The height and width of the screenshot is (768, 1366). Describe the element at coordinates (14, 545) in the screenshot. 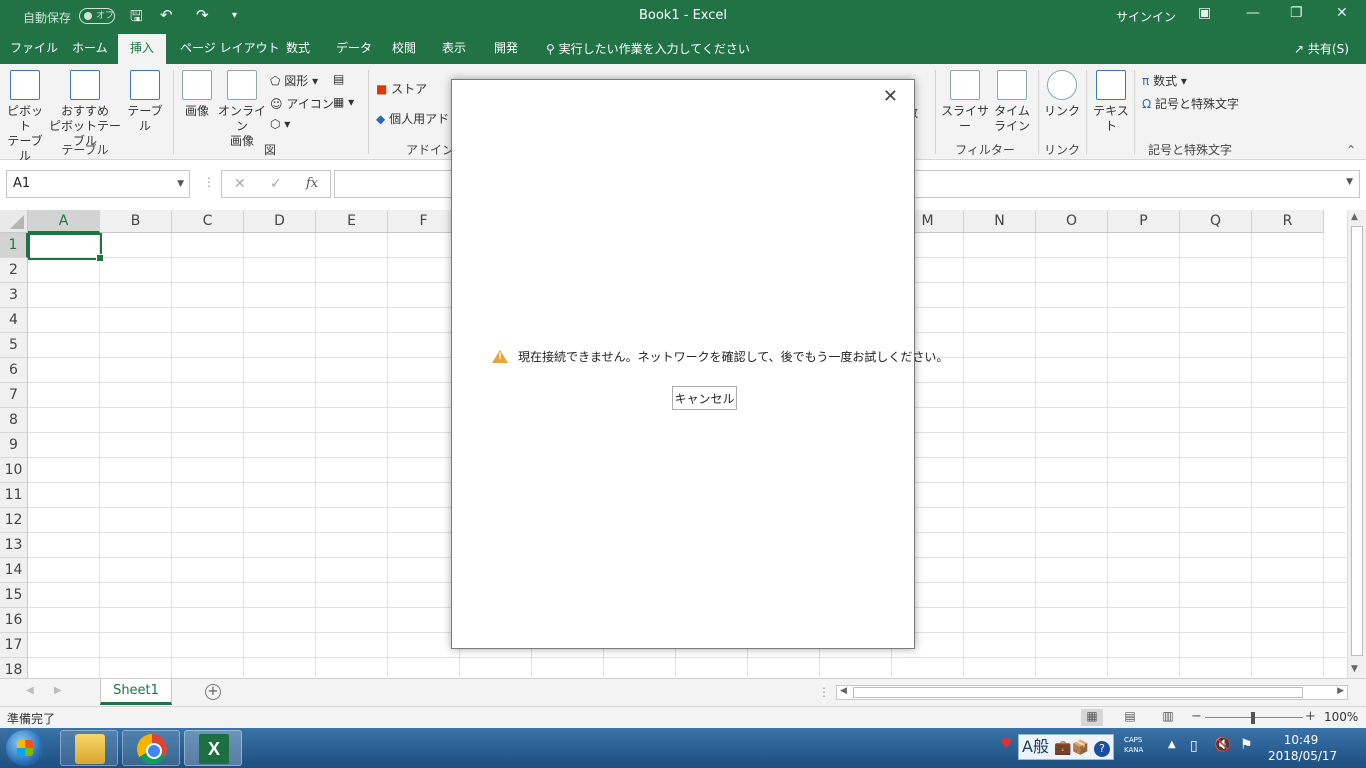

I see `row-header: 13` at that location.